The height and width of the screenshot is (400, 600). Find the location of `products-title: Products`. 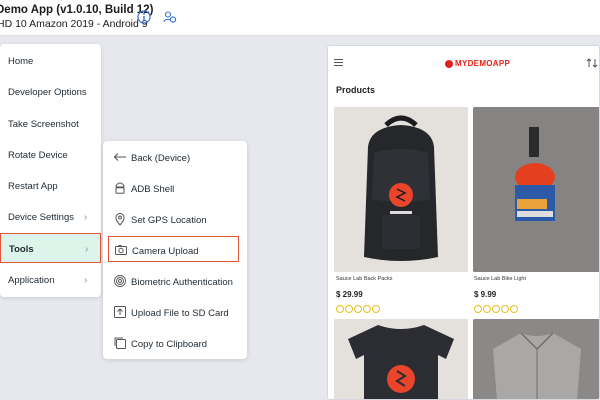

products-title: Products is located at coordinates (356, 90).